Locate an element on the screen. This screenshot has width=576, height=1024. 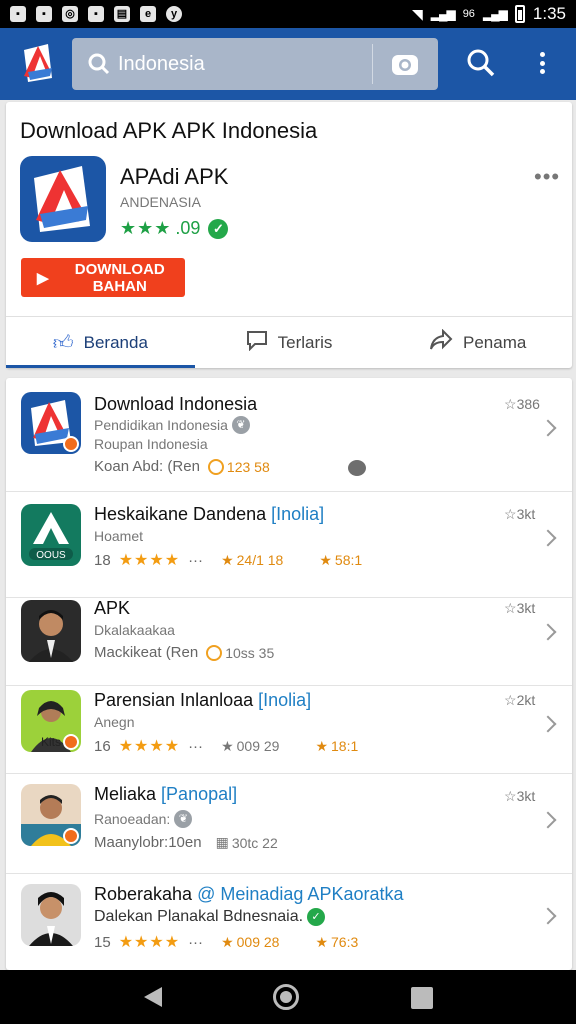
tab-penama: Penama is located at coordinates (477, 342).